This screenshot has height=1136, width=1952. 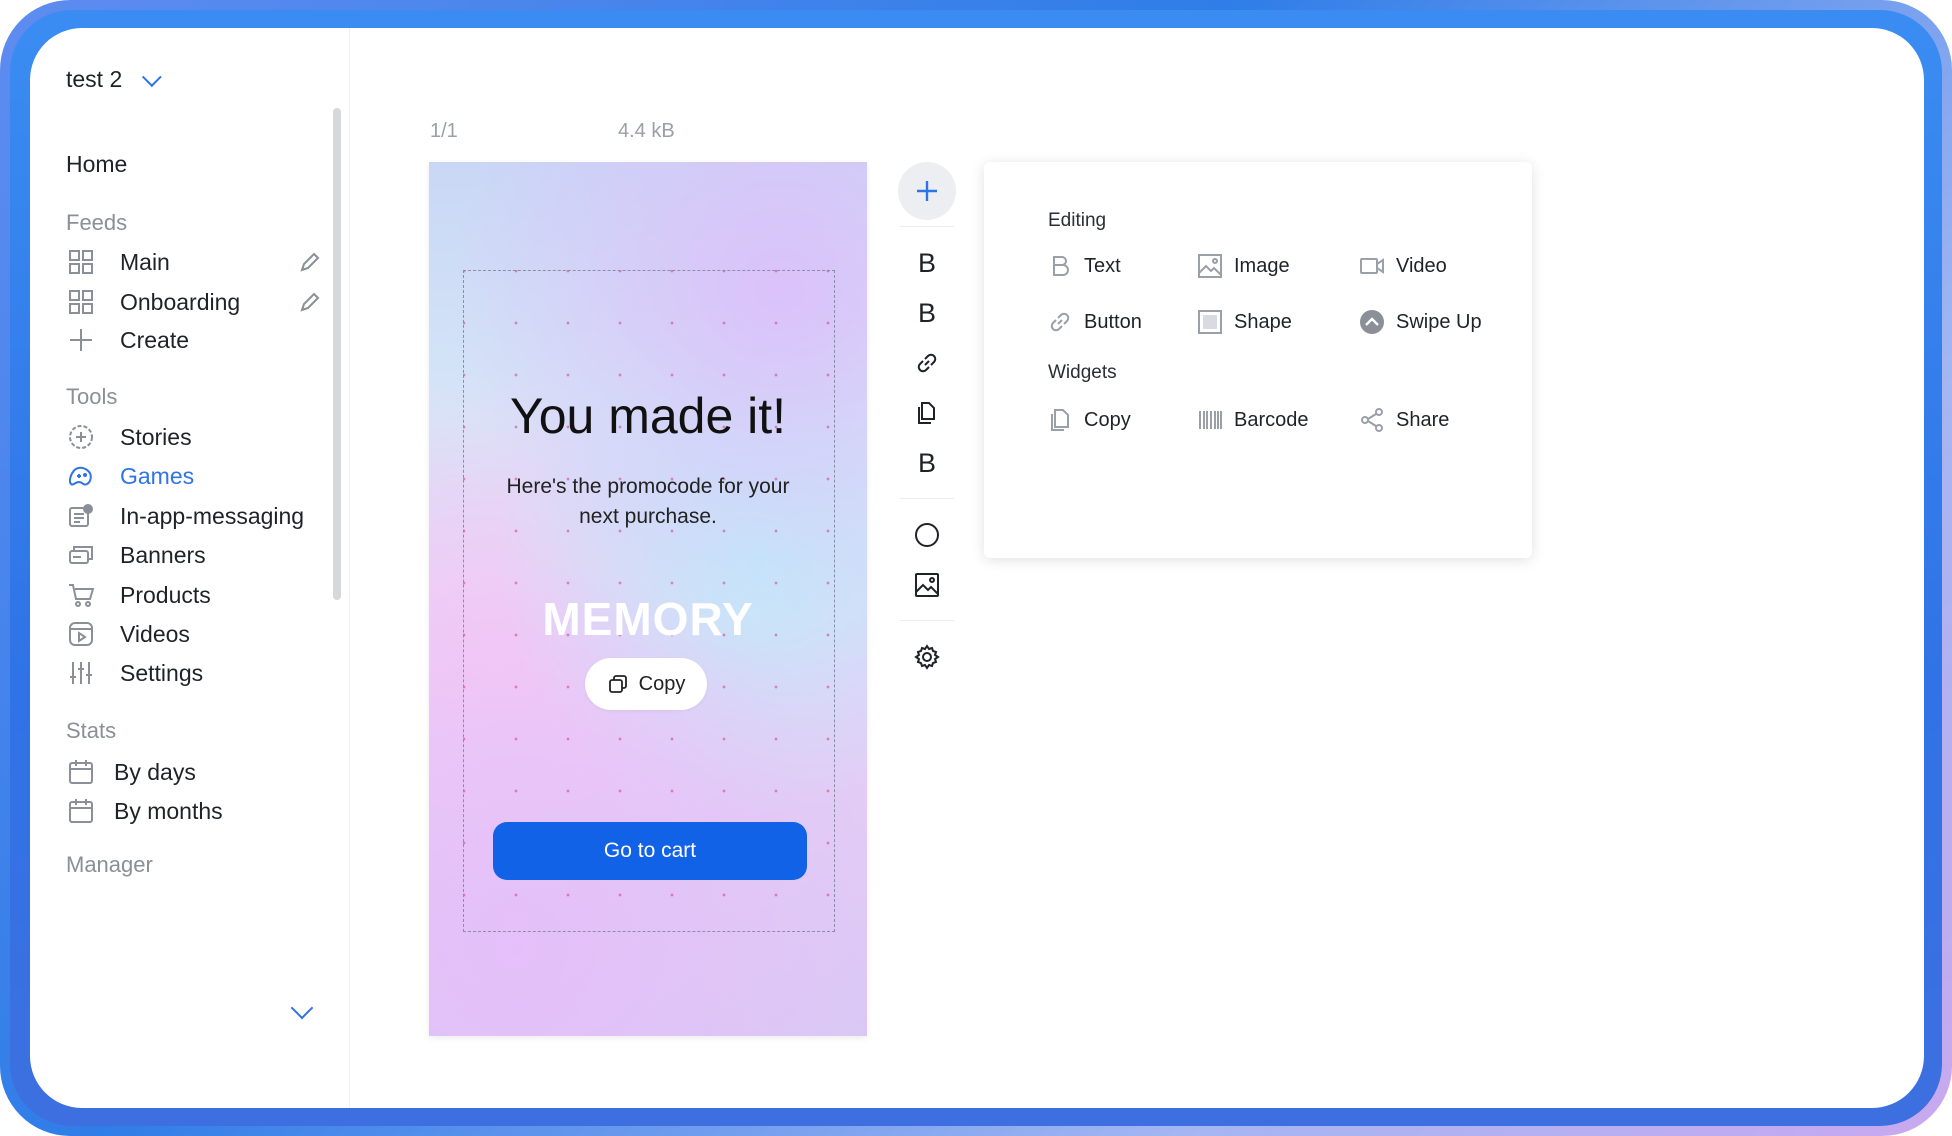 I want to click on add-button-option: Button, so click(x=1094, y=322).